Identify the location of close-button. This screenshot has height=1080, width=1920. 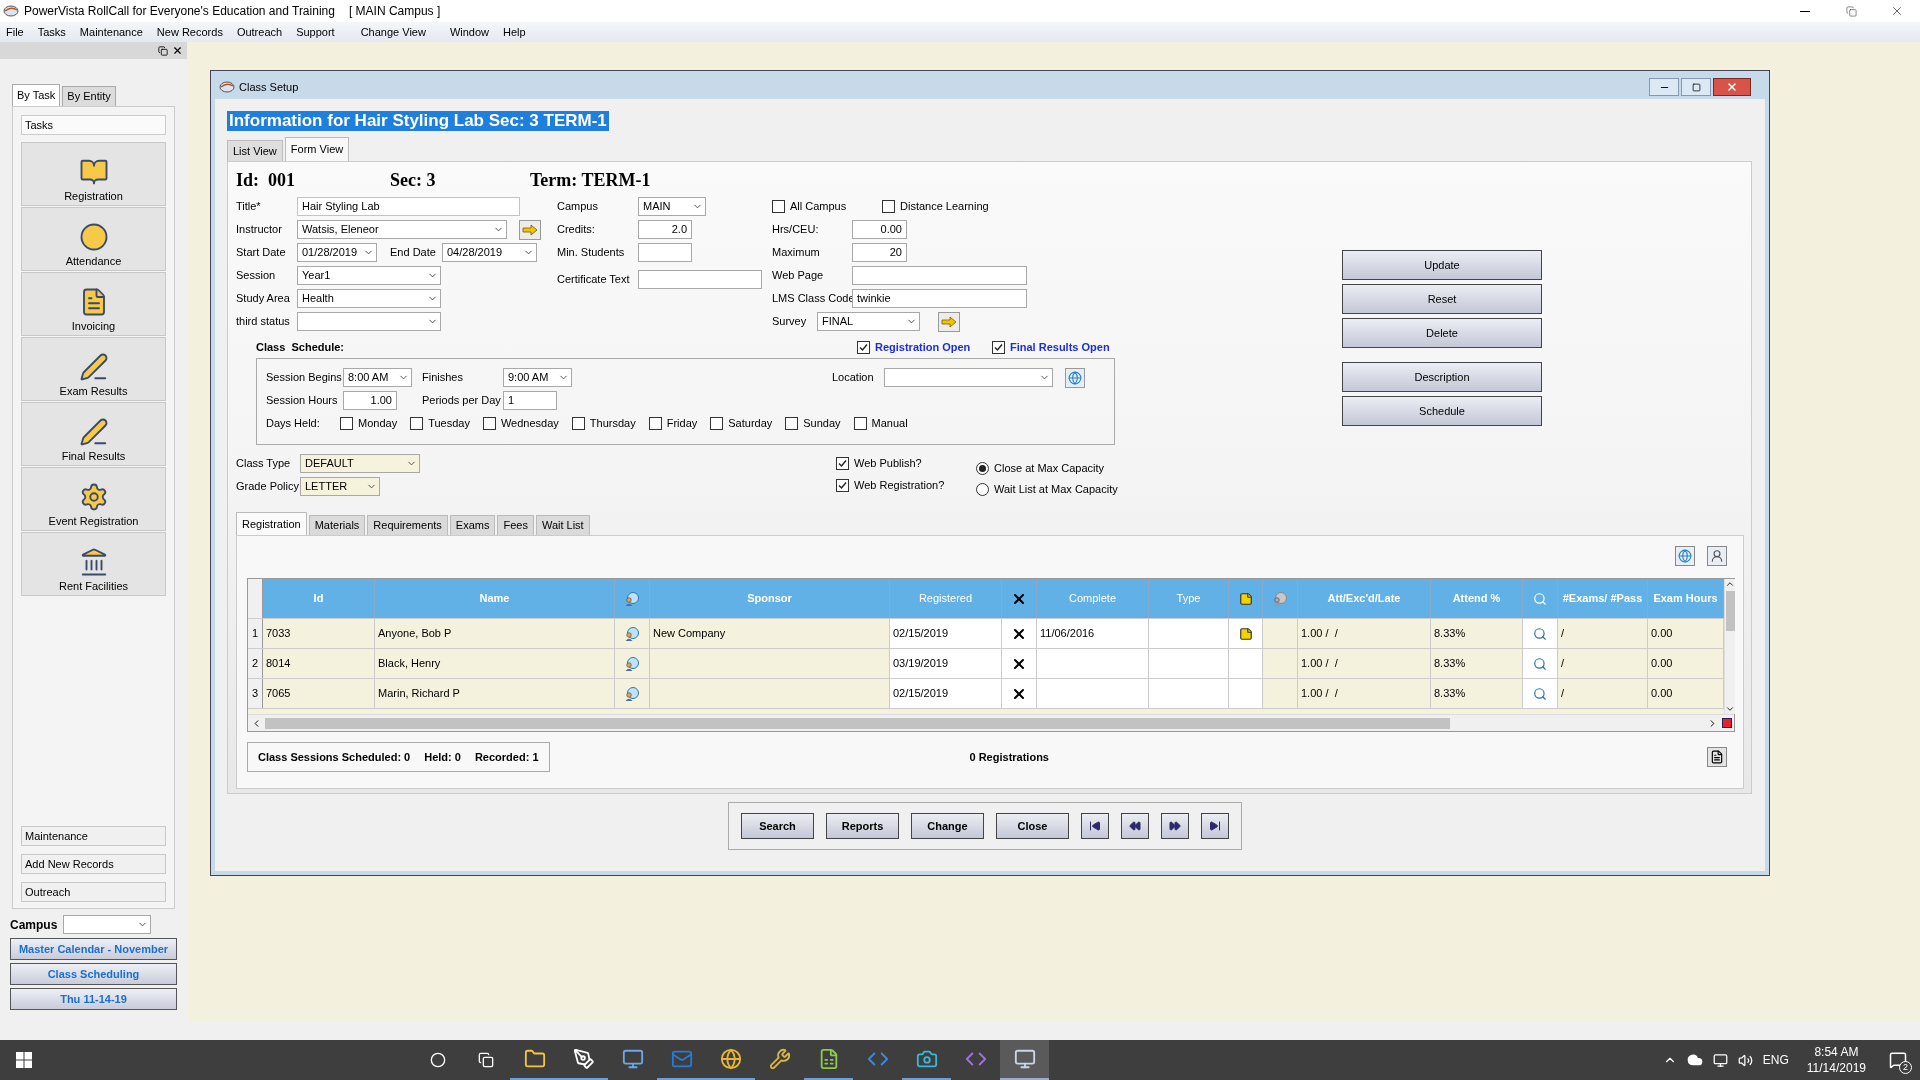
(1732, 87).